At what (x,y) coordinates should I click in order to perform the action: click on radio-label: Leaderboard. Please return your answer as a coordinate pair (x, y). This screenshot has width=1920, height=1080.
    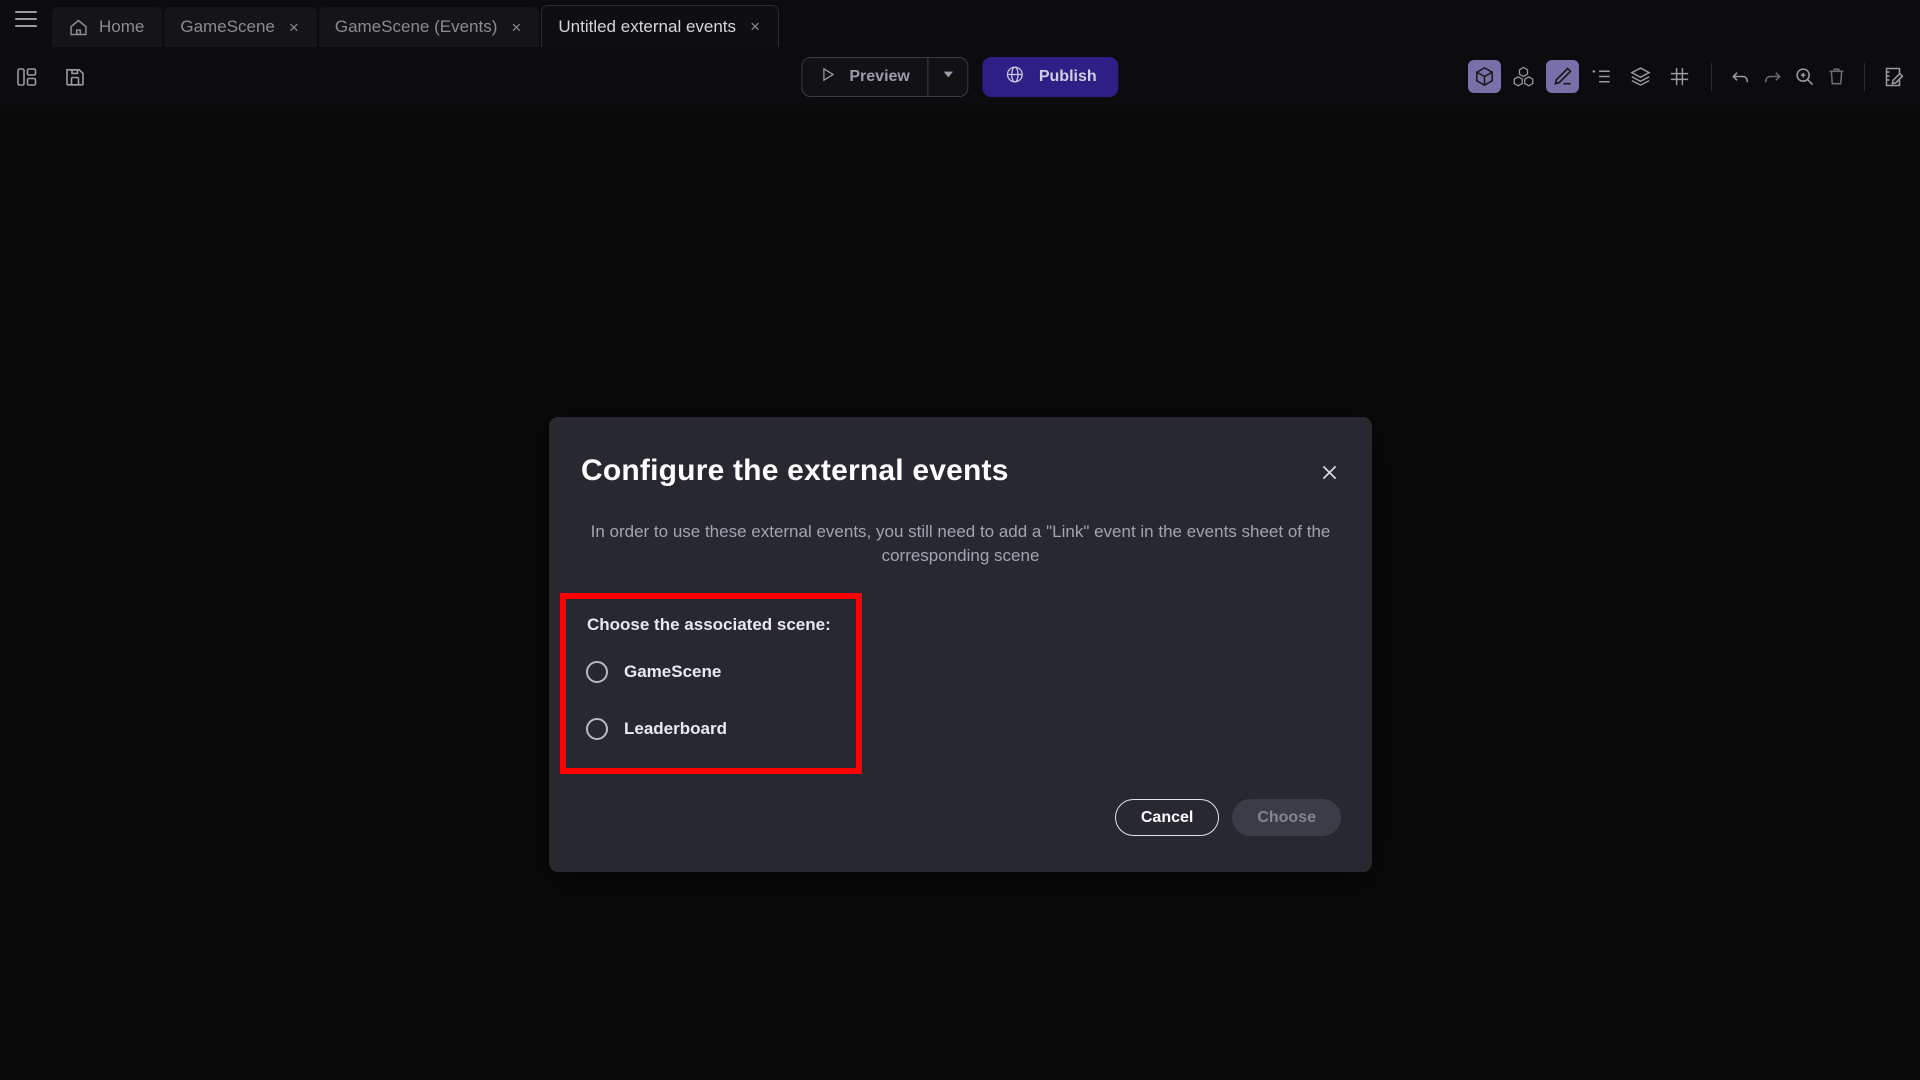
    Looking at the image, I should click on (675, 728).